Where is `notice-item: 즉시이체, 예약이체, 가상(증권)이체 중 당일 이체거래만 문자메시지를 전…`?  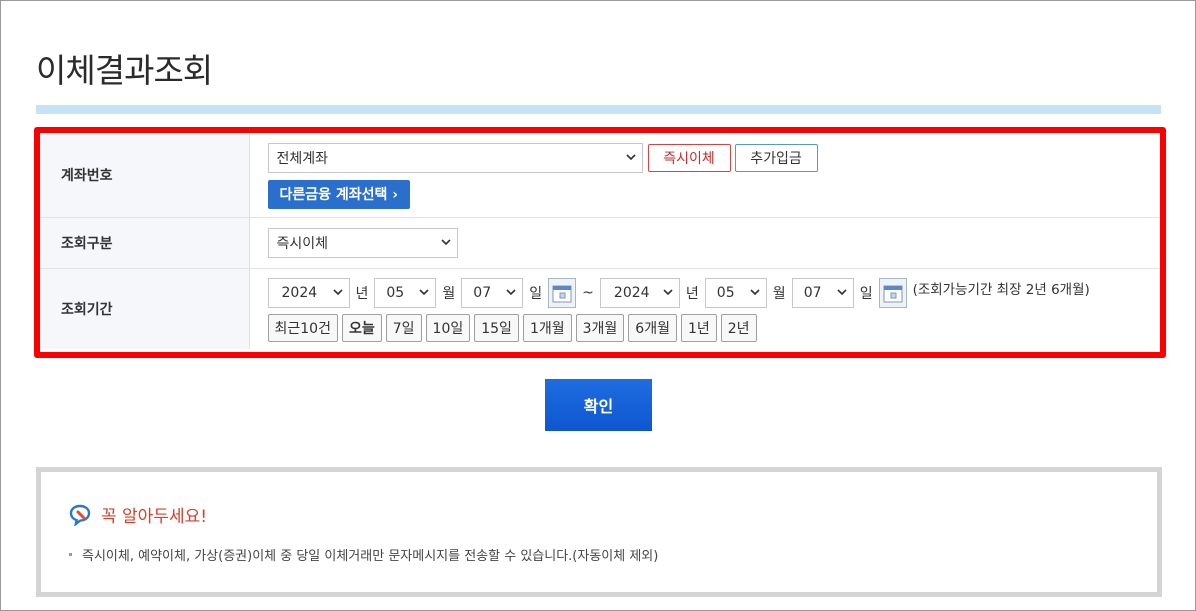 notice-item: 즉시이체, 예약이체, 가상(증권)이체 중 당일 이체거래만 문자메시지를 전… is located at coordinates (363, 554).